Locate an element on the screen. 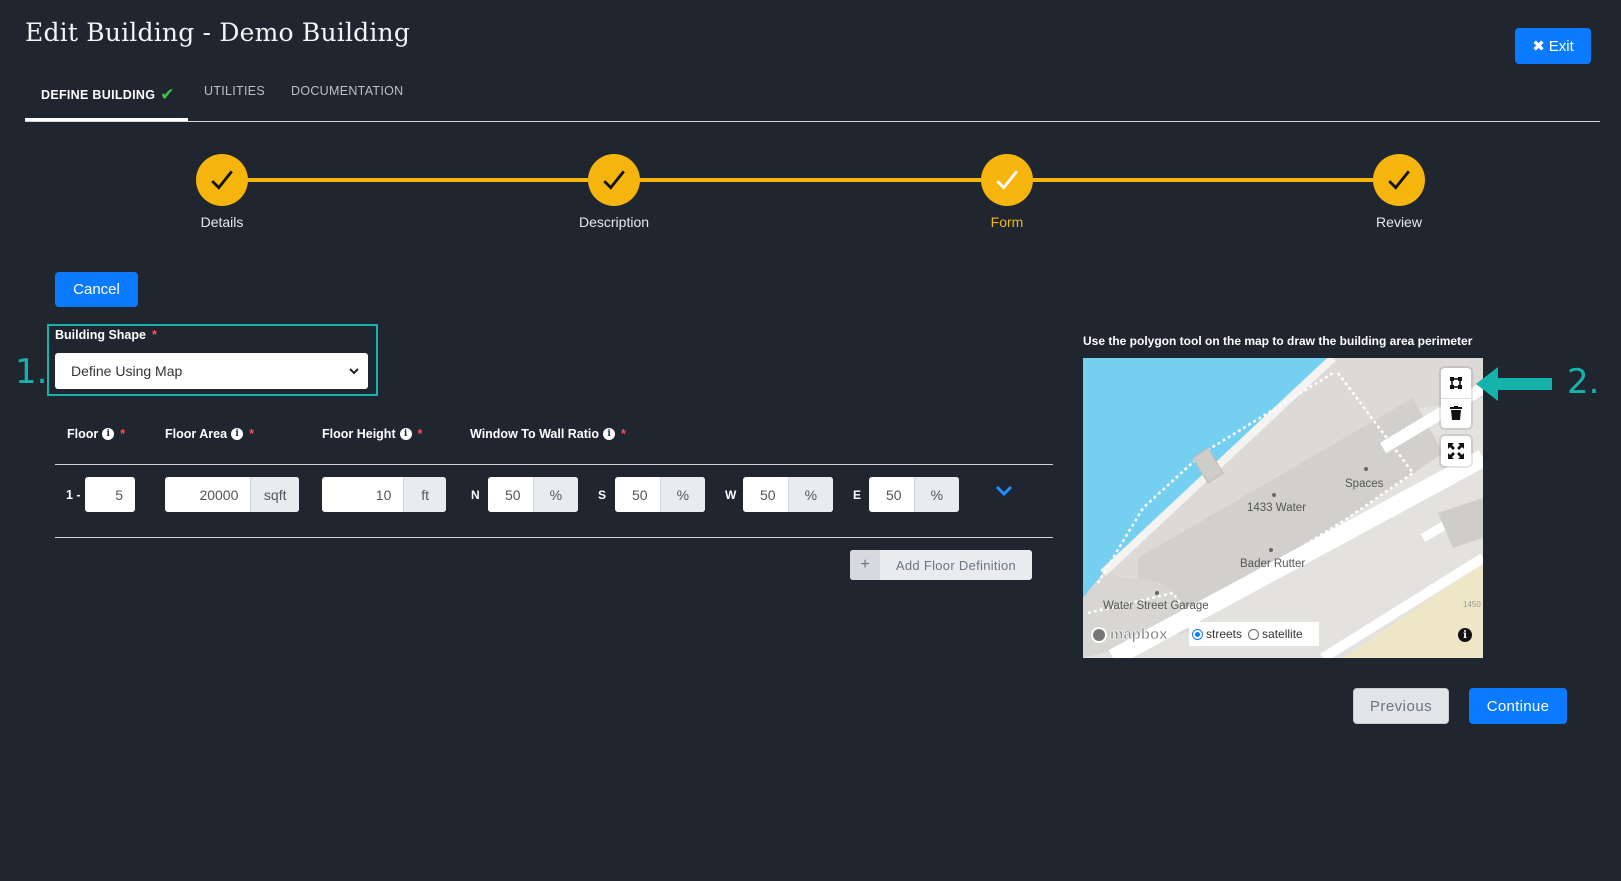 The width and height of the screenshot is (1621, 881). map-style-toggle: streets satellite is located at coordinates (1254, 634).